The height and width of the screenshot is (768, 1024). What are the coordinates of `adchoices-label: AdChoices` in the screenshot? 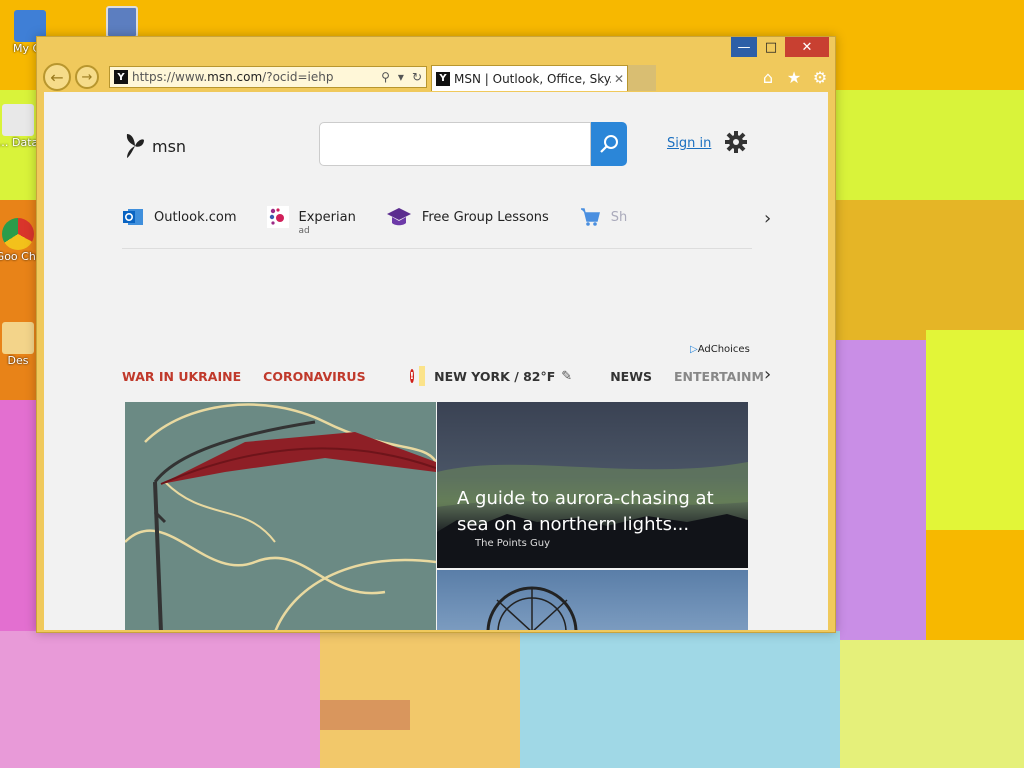 It's located at (723, 349).